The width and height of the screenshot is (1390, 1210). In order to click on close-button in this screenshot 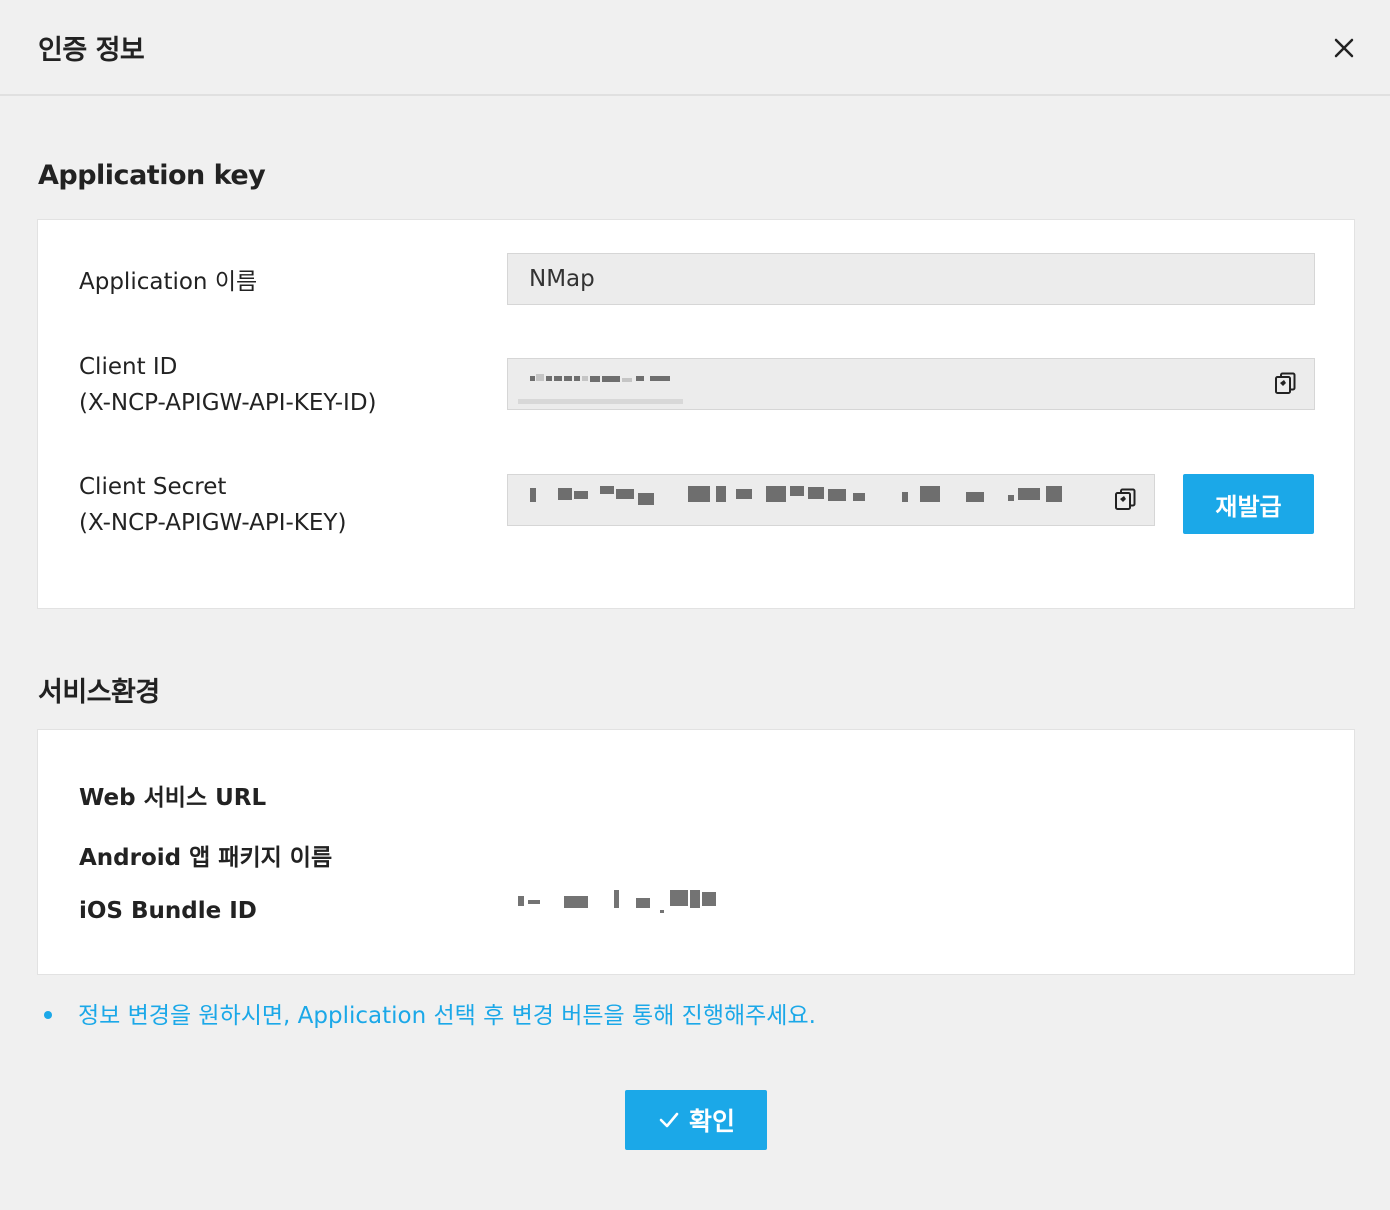, I will do `click(1344, 48)`.